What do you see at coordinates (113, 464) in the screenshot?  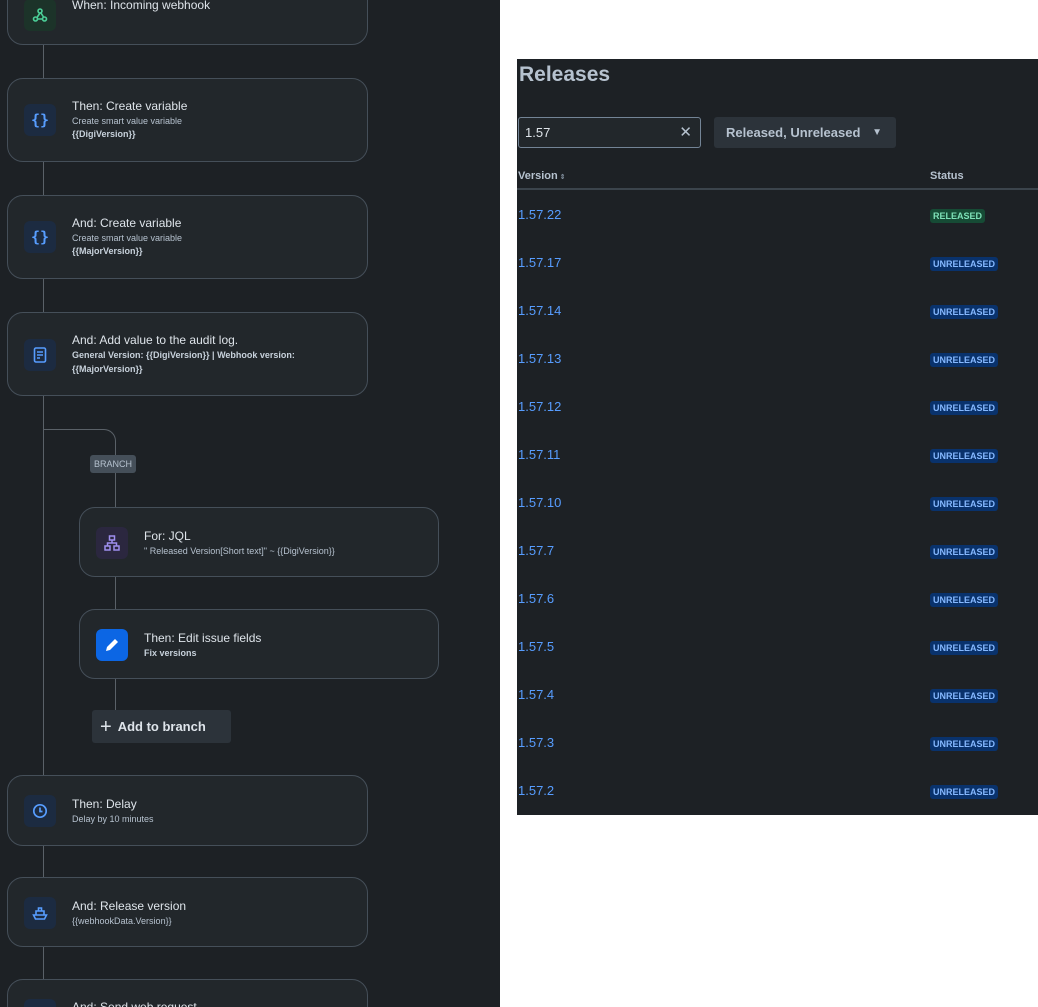 I see `branch-badge: BRANCH` at bounding box center [113, 464].